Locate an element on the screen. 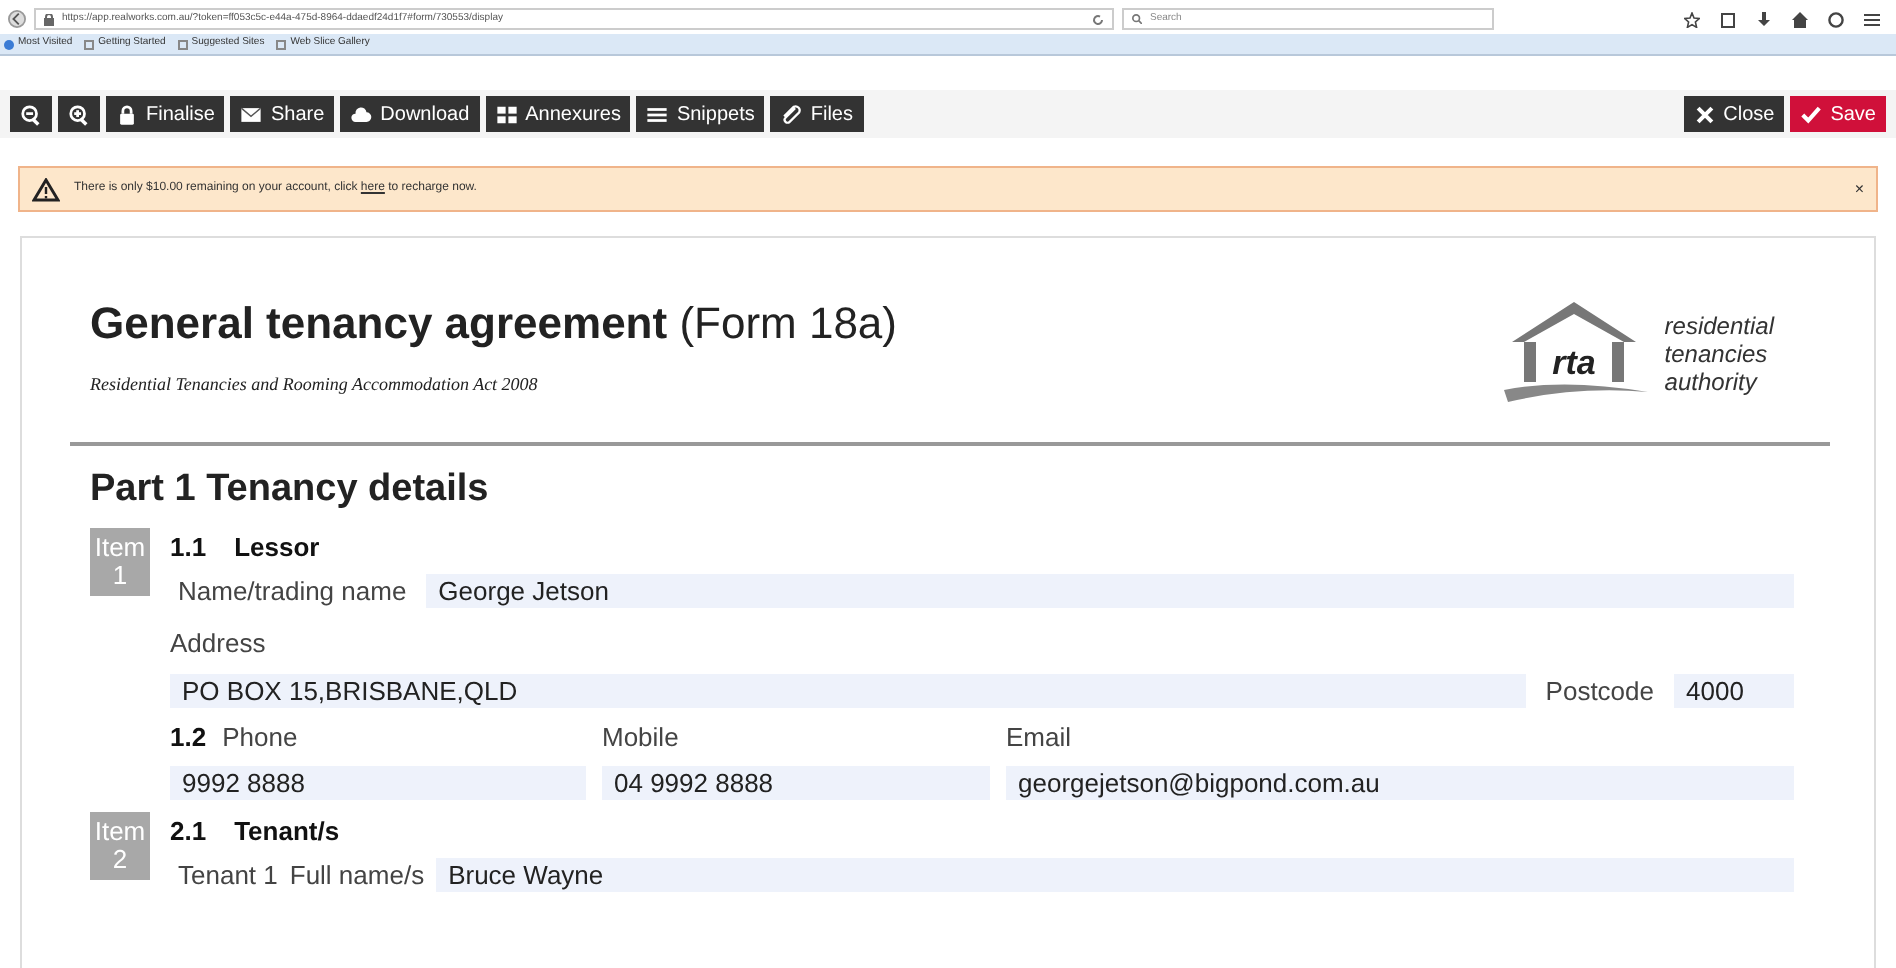 This screenshot has width=1896, height=968. toolbar-button: Download is located at coordinates (410, 114).